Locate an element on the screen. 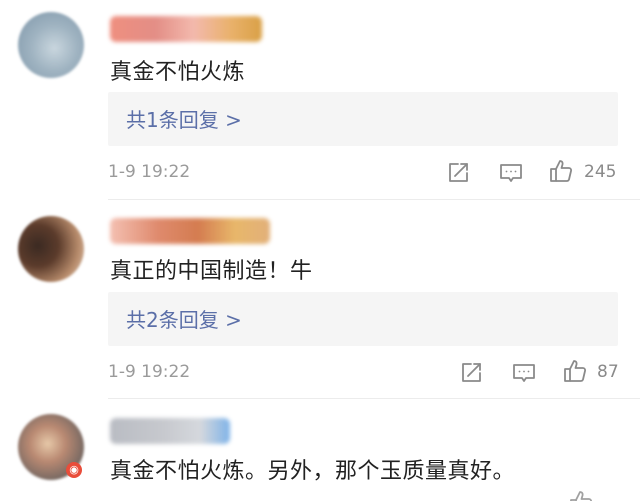 This screenshot has width=640, height=501. comment-text: 真金不怕火炼。另外，那个玉质量真好。 is located at coordinates (313, 471).